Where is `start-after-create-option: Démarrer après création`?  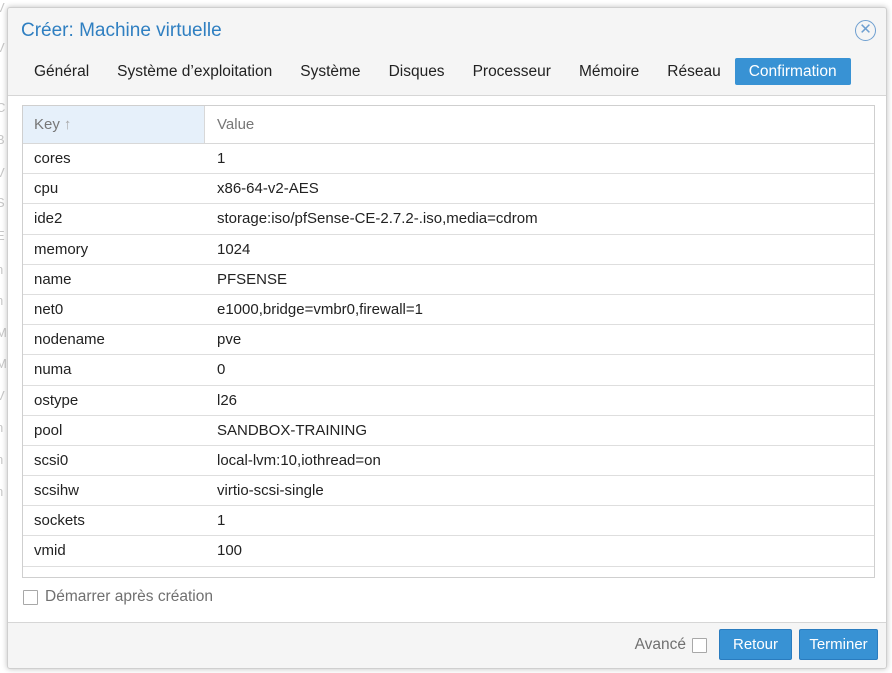 start-after-create-option: Démarrer après création is located at coordinates (118, 597).